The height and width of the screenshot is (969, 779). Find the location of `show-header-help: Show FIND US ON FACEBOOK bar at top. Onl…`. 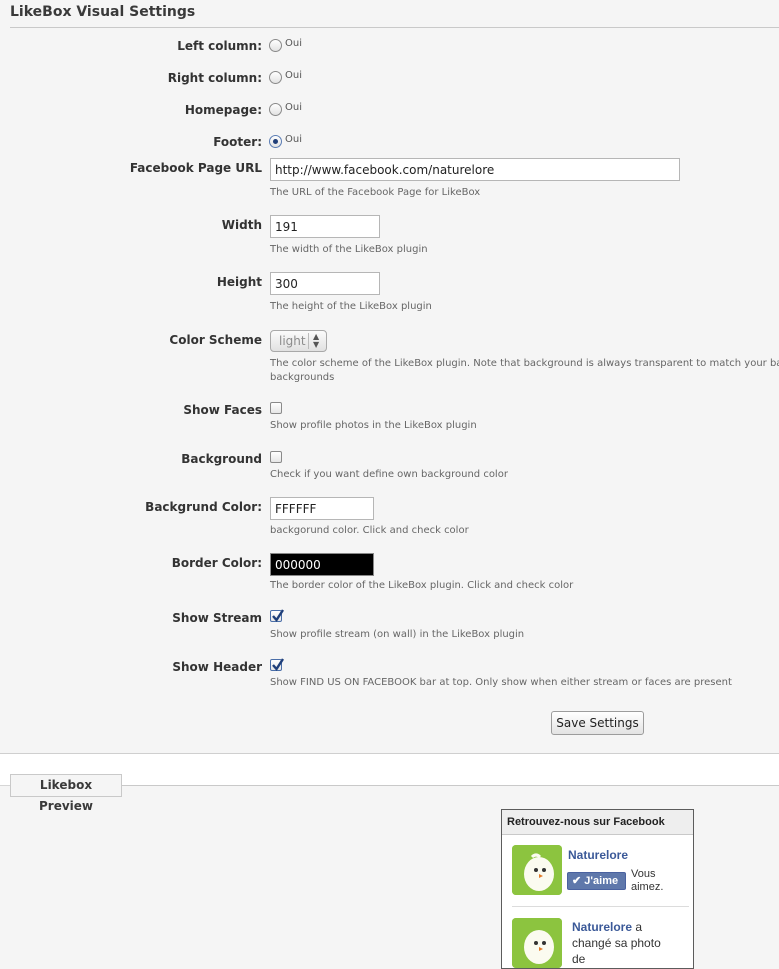

show-header-help: Show FIND US ON FACEBOOK bar at top. Onl… is located at coordinates (501, 682).